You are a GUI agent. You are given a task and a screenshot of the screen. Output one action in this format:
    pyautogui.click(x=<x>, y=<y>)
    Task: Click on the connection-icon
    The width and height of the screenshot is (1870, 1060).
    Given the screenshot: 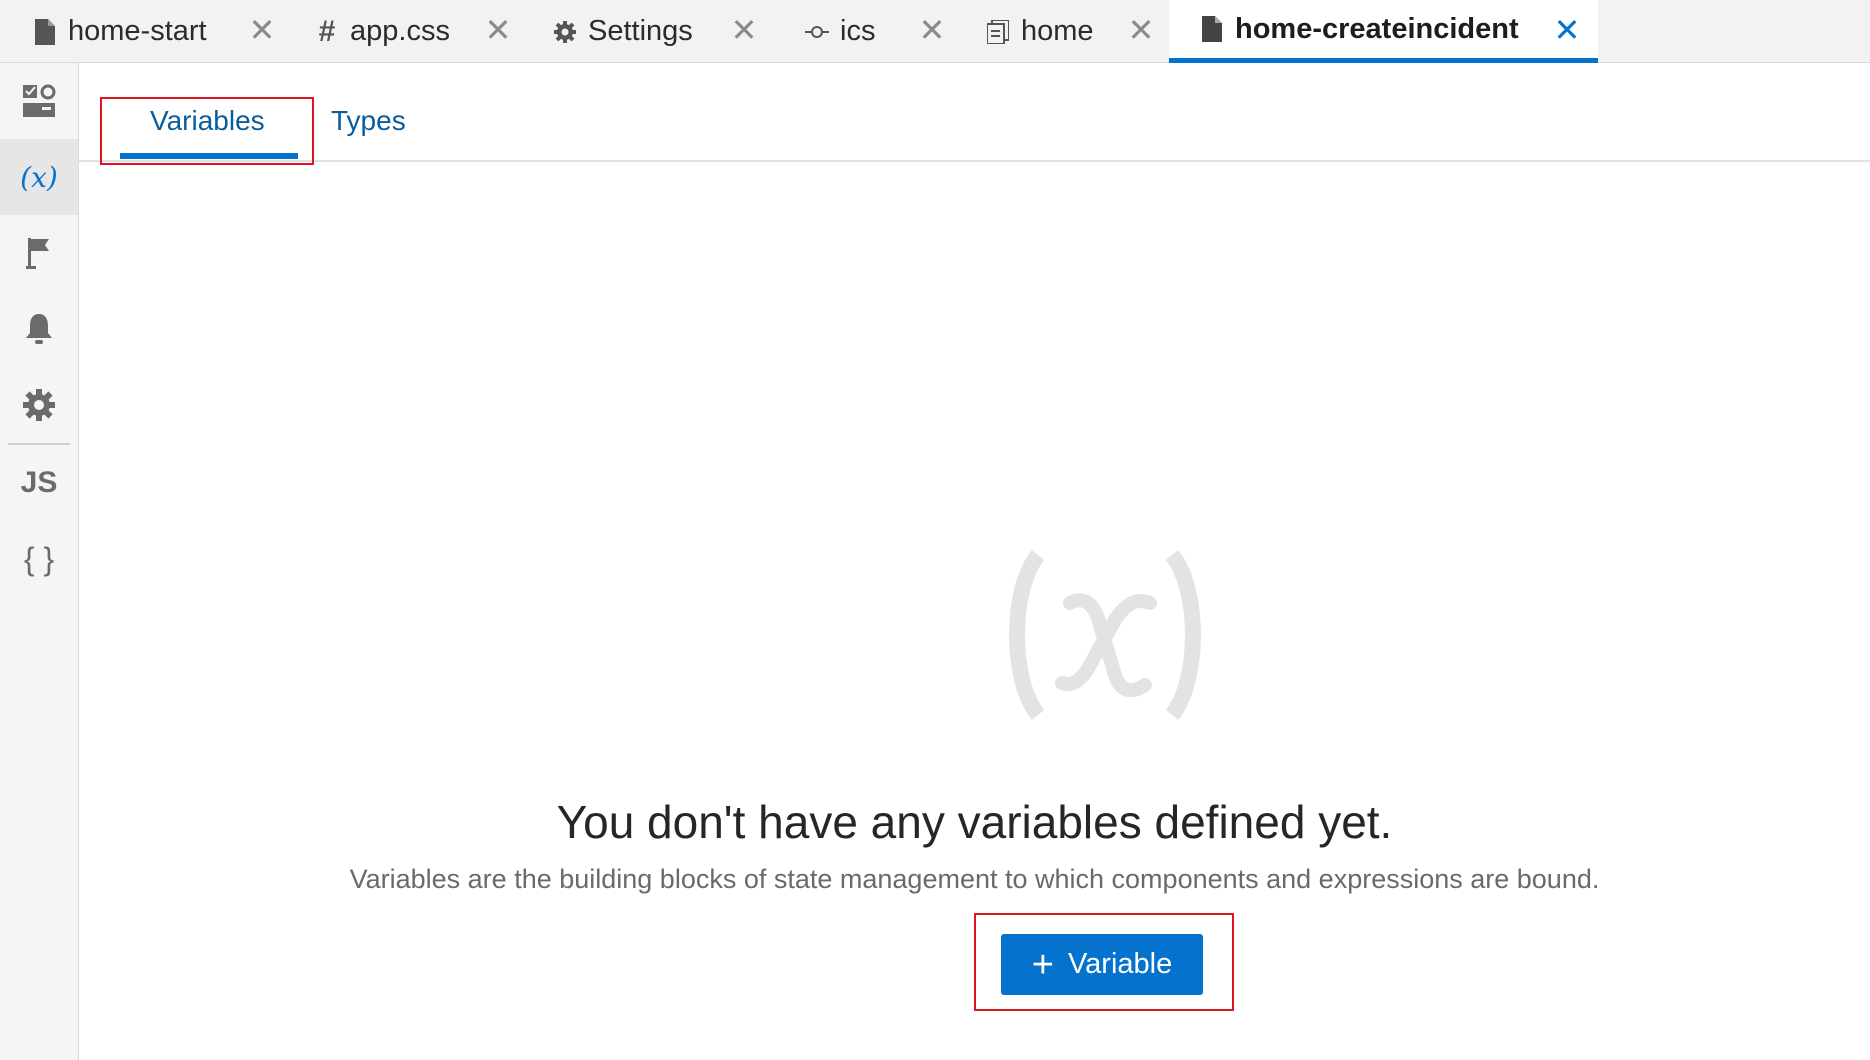 What is the action you would take?
    pyautogui.click(x=817, y=32)
    